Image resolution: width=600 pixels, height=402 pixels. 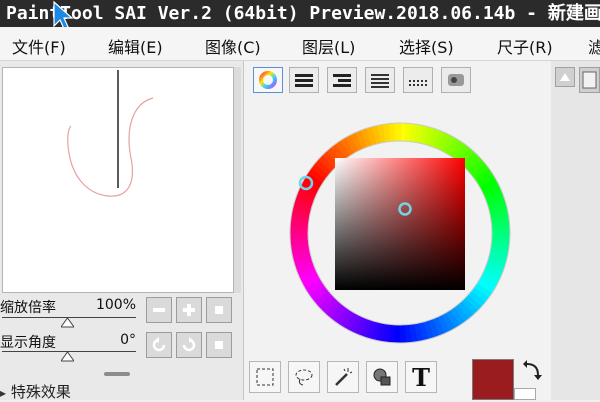 I want to click on effects-section-header: ▸ 特殊效果, so click(x=35, y=391).